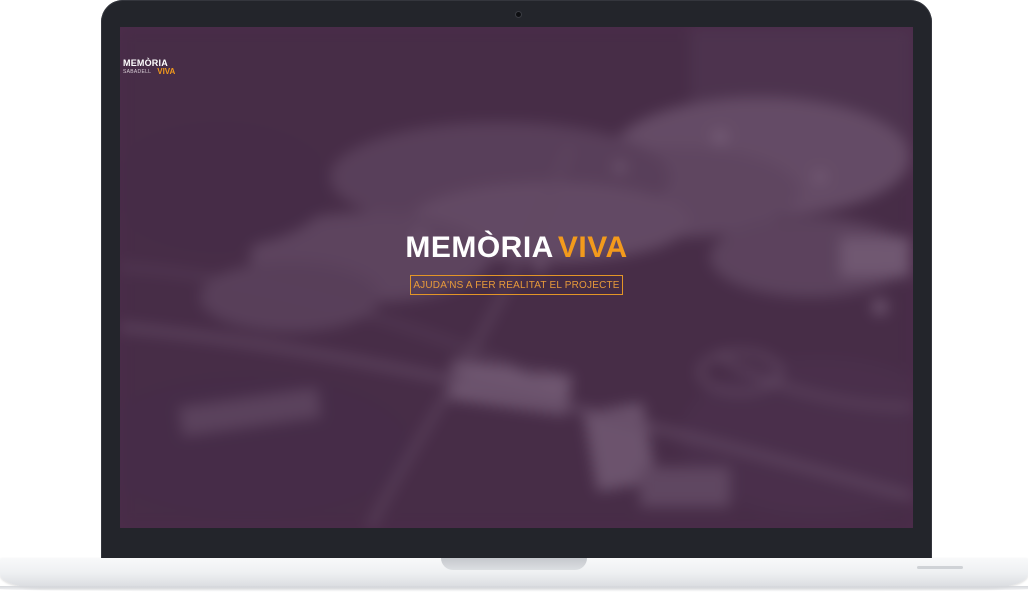 Image resolution: width=1028 pixels, height=592 pixels. Describe the element at coordinates (514, 564) in the screenshot. I see `laptop-opening-notch` at that location.